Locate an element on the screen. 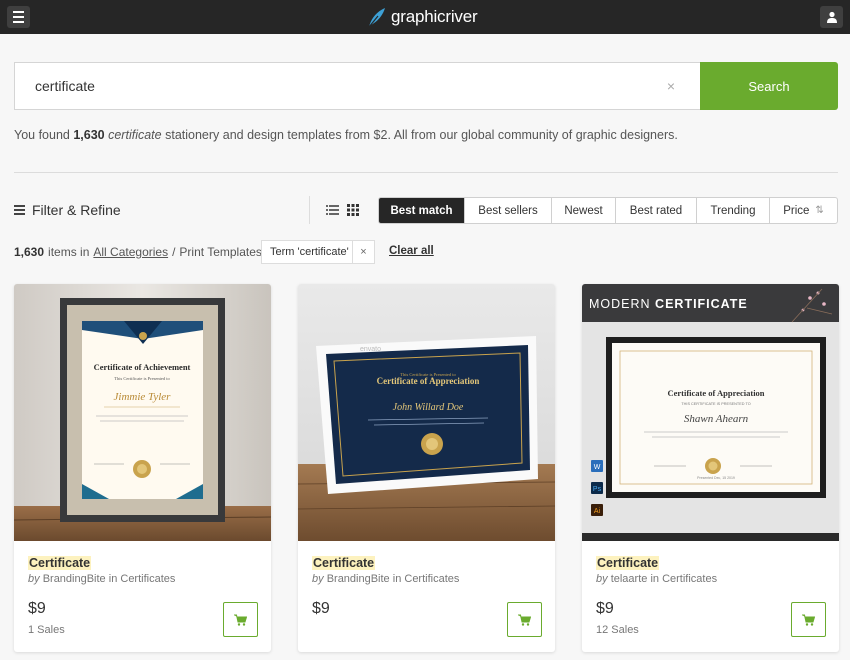 This screenshot has width=850, height=660. svg-text: MODERN CERTIFICATE is located at coordinates (668, 304).